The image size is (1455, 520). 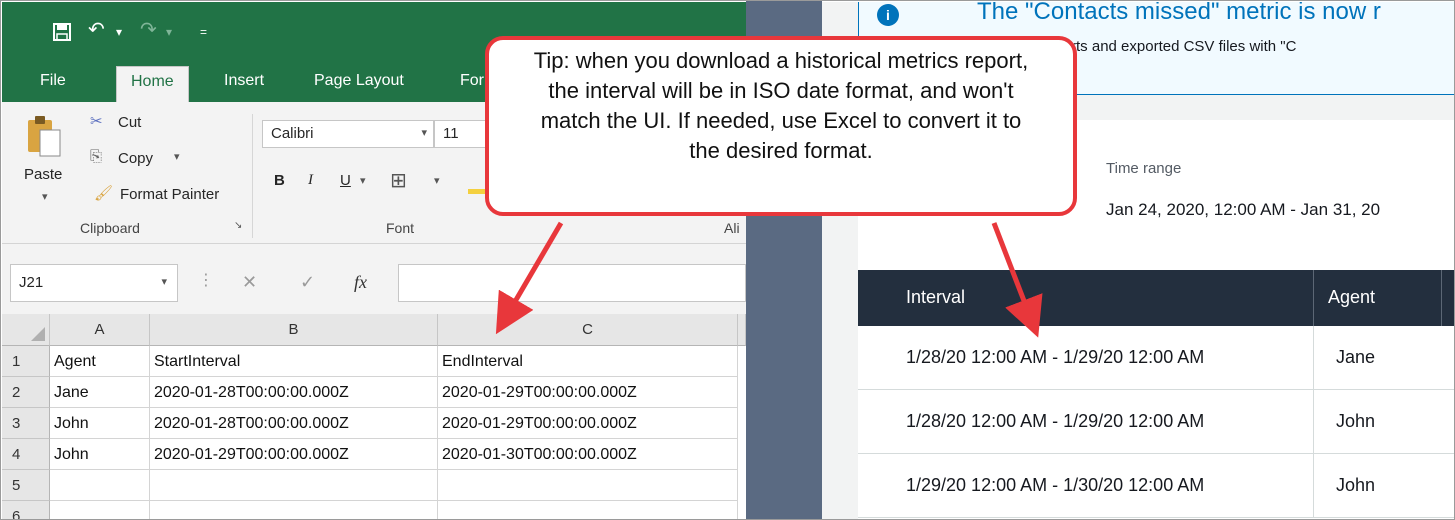 I want to click on column-header-interval: Interval, so click(x=935, y=297).